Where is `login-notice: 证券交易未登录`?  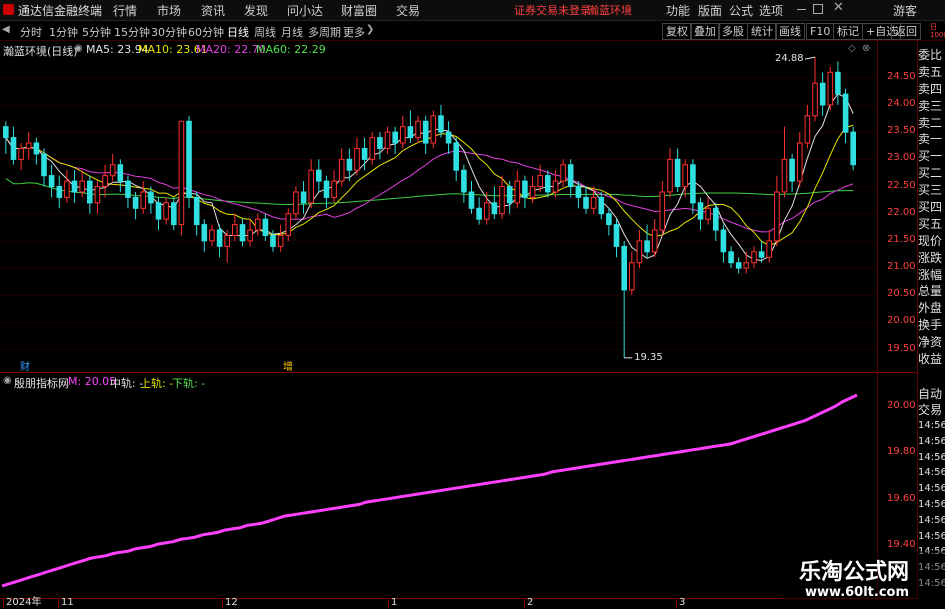 login-notice: 证券交易未登录 is located at coordinates (552, 10).